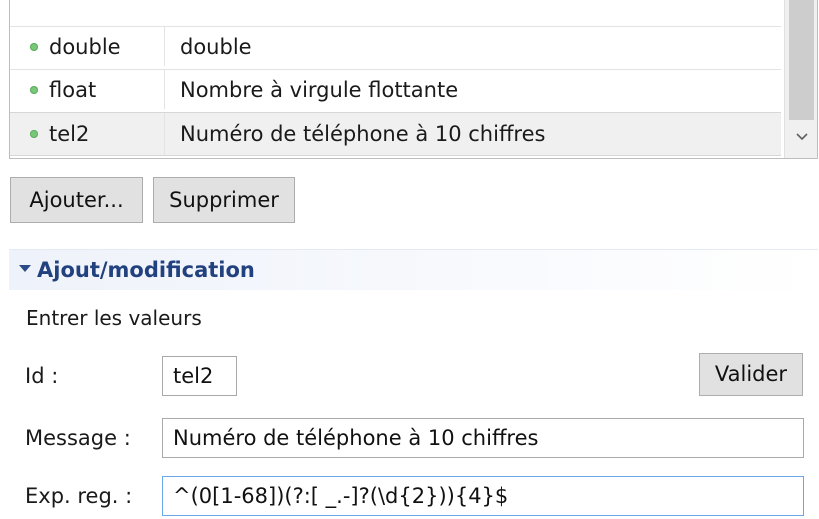  I want to click on section-description: Entrer les valeurs, so click(114, 318).